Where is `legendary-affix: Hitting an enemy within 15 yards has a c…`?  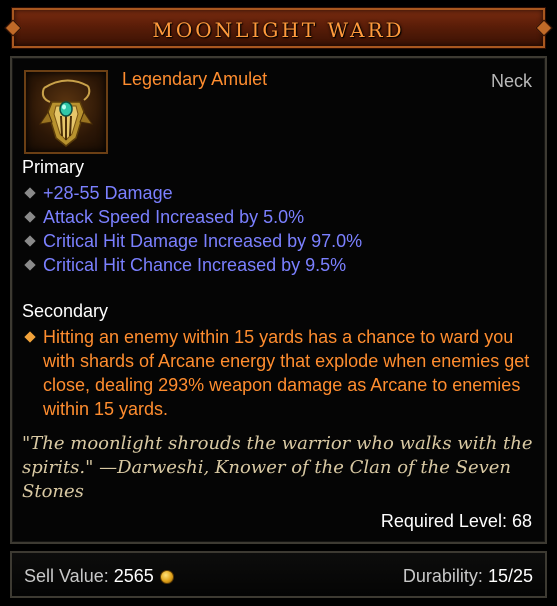
legendary-affix: Hitting an enemy within 15 yards has a c… is located at coordinates (279, 373).